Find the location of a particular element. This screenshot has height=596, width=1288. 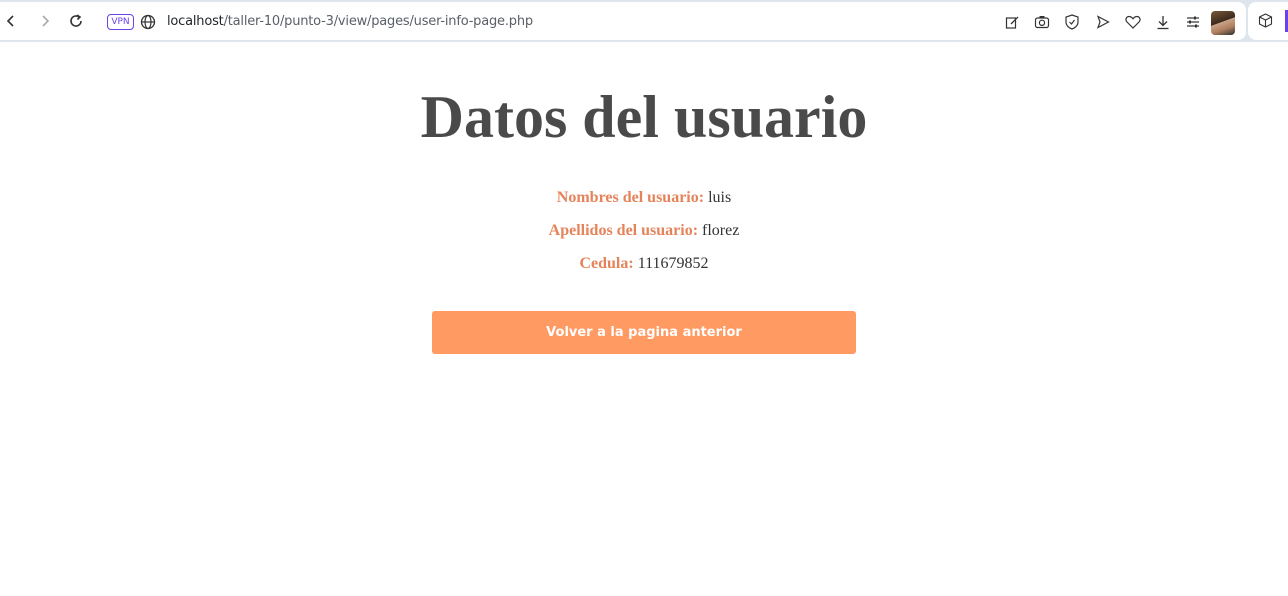

avatar is located at coordinates (1223, 23).